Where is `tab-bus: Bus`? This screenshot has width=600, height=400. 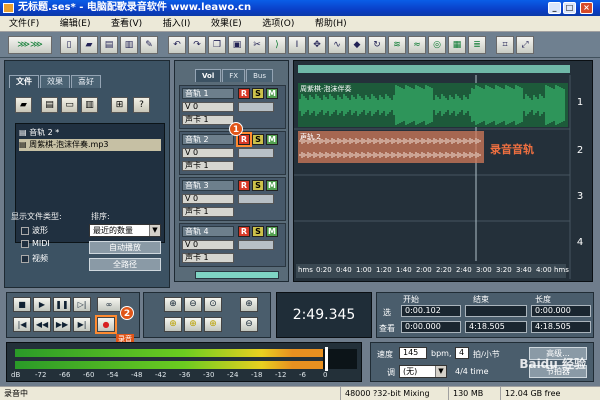
tab-bus: Bus is located at coordinates (259, 75).